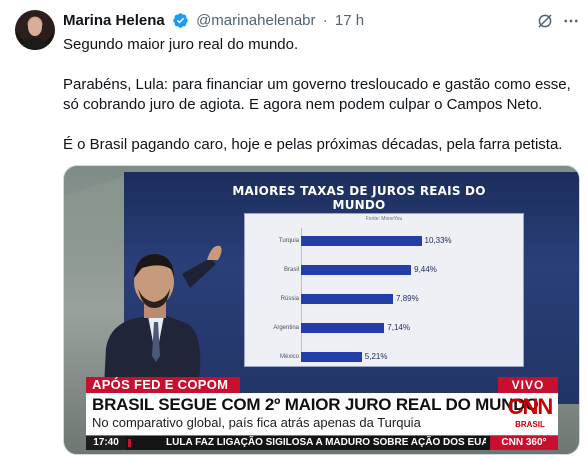 Image resolution: width=586 pixels, height=461 pixels. I want to click on grok-icon, so click(545, 21).